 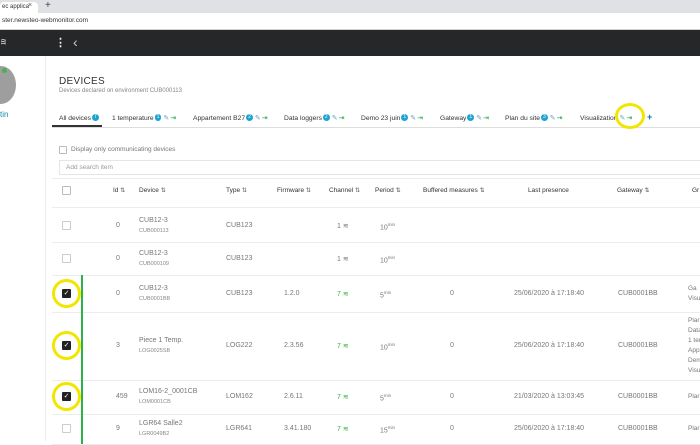 I want to click on col-last-presence: Last presence, so click(x=548, y=190).